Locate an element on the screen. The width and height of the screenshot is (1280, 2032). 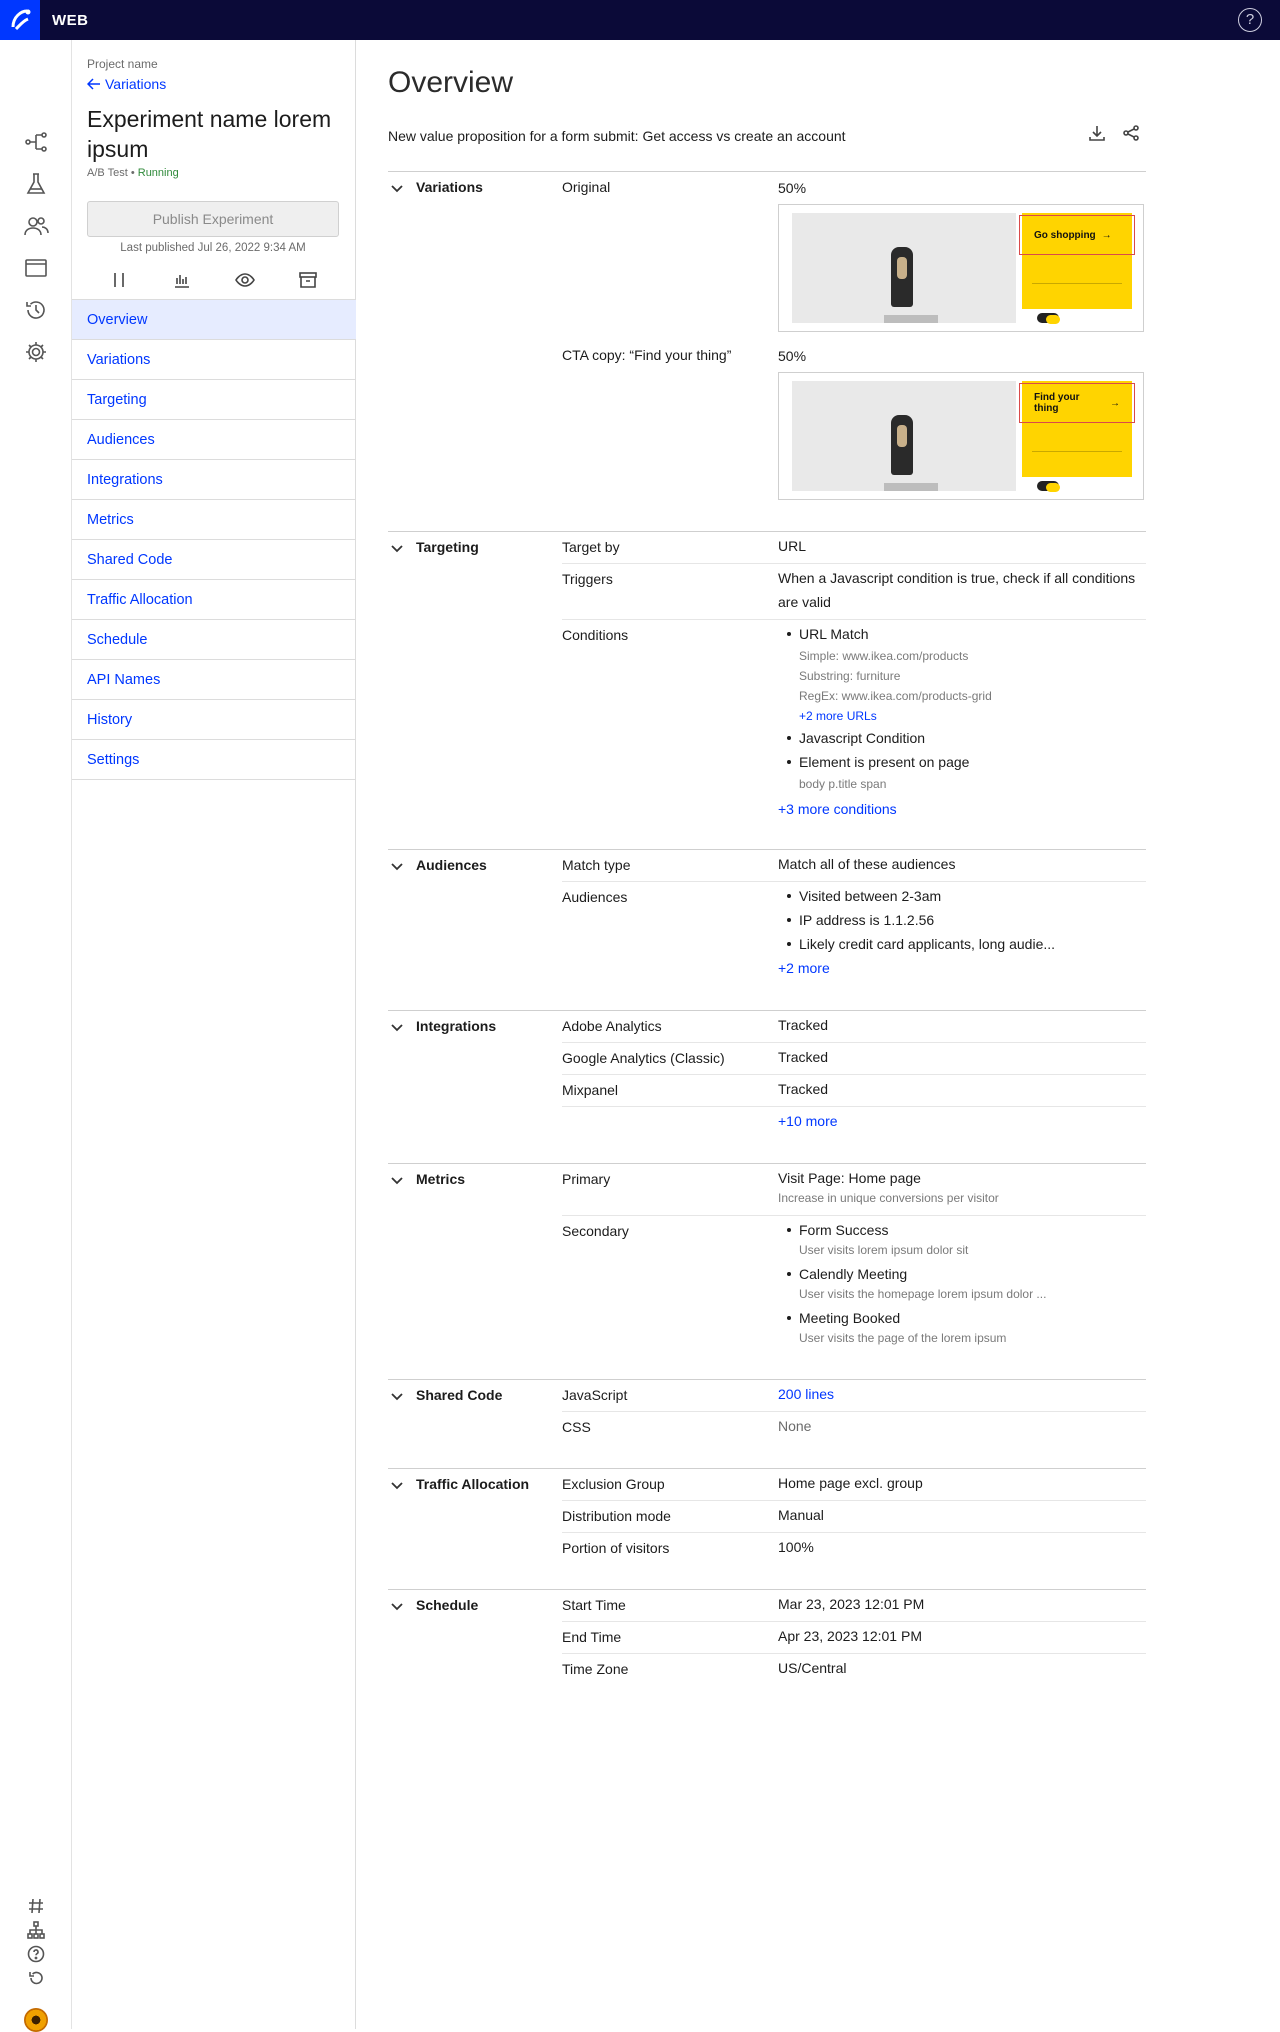
more-urls-link: +2 more URLs is located at coordinates (971, 716).